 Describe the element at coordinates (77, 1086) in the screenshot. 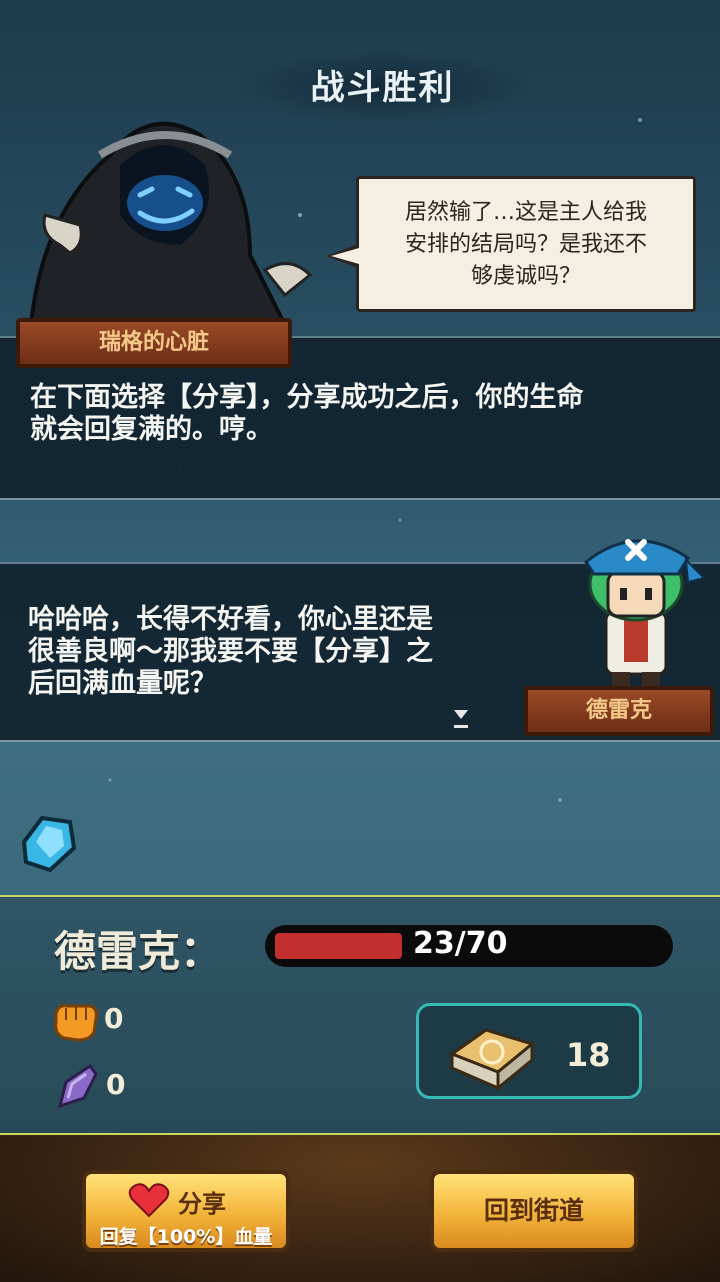

I see `purple-shard-icon` at that location.